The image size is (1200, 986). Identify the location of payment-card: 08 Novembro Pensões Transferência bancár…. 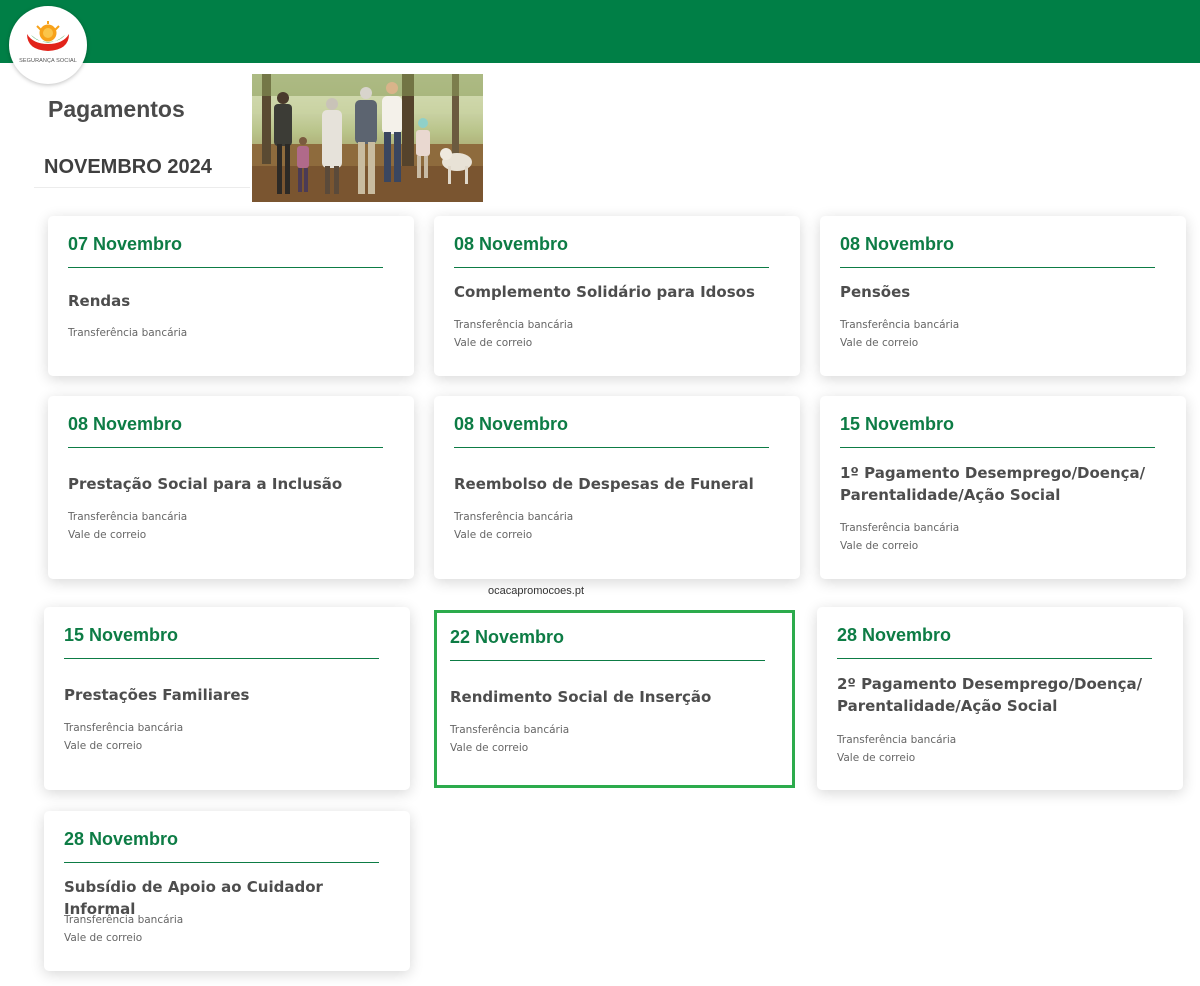
(1003, 296).